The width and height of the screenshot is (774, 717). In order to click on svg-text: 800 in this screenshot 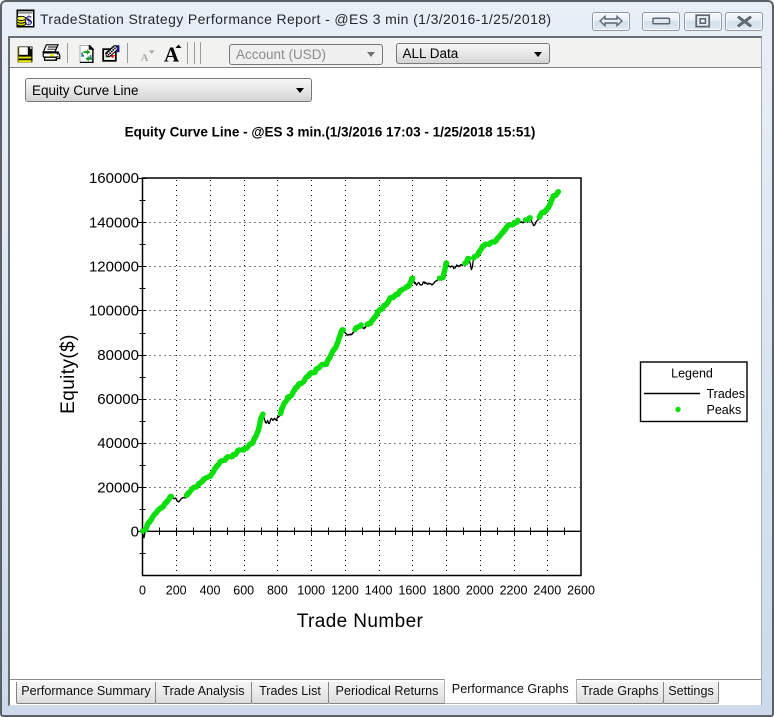, I will do `click(277, 591)`.